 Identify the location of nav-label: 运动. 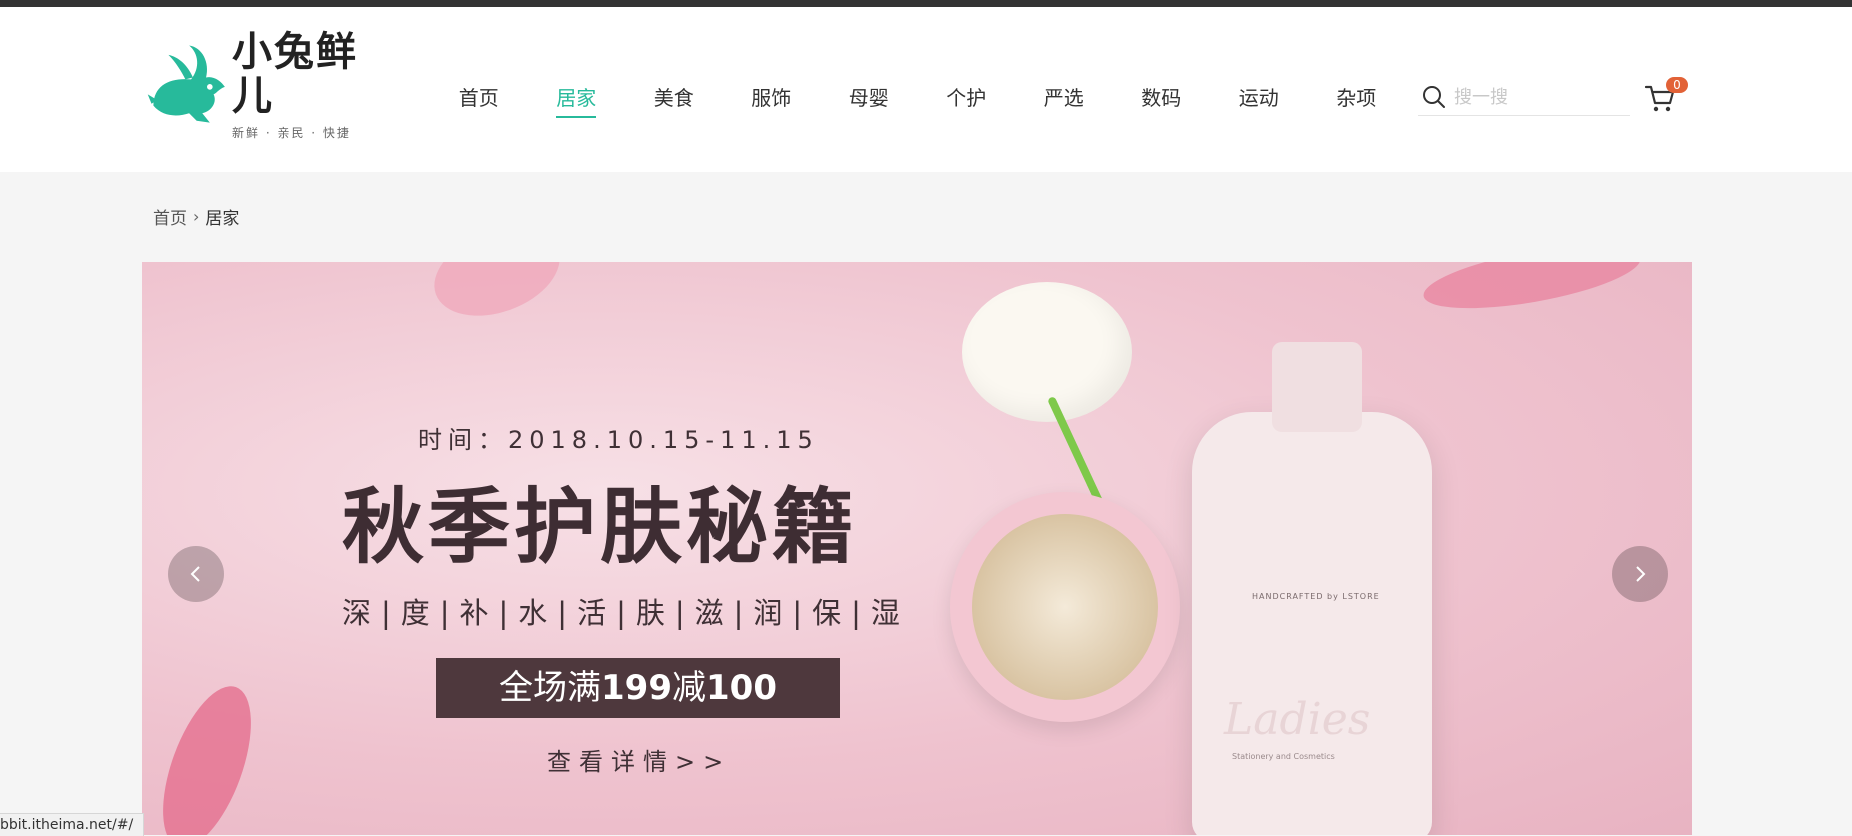
(1258, 98).